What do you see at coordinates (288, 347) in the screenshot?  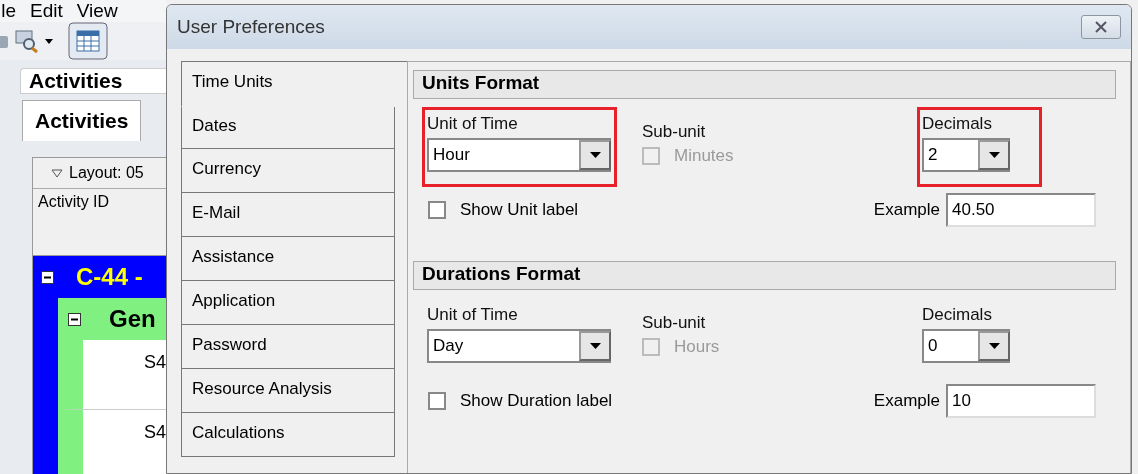 I see `category-tab: Password` at bounding box center [288, 347].